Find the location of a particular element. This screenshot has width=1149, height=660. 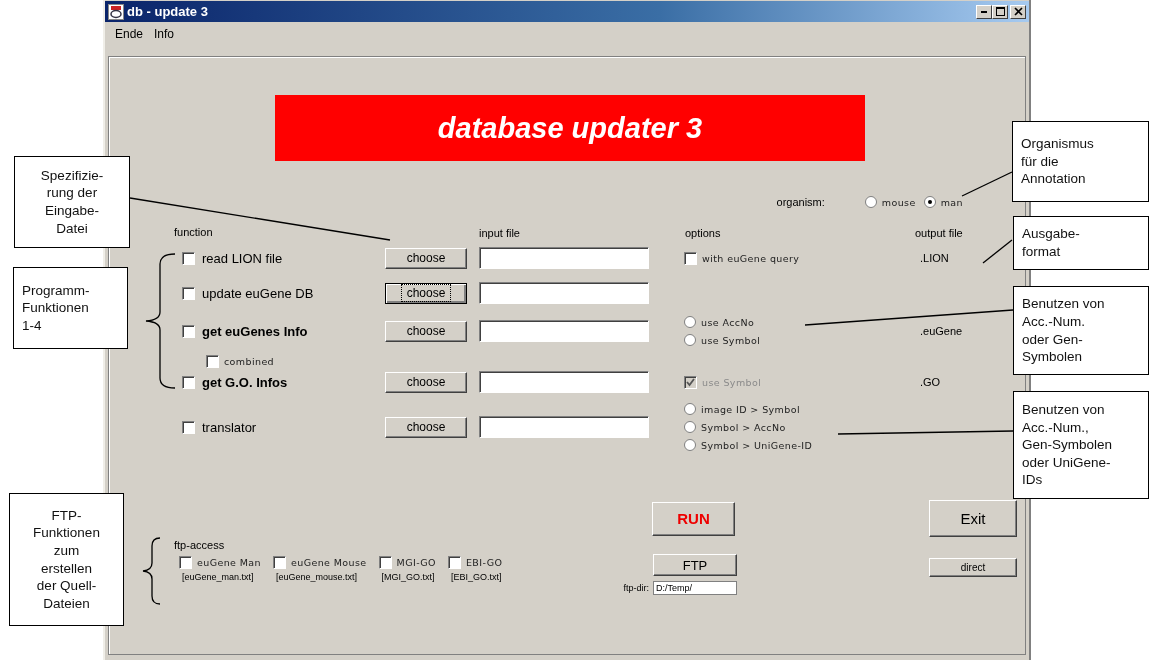

option-radio: Symbol > UniGene-ID is located at coordinates (748, 445).